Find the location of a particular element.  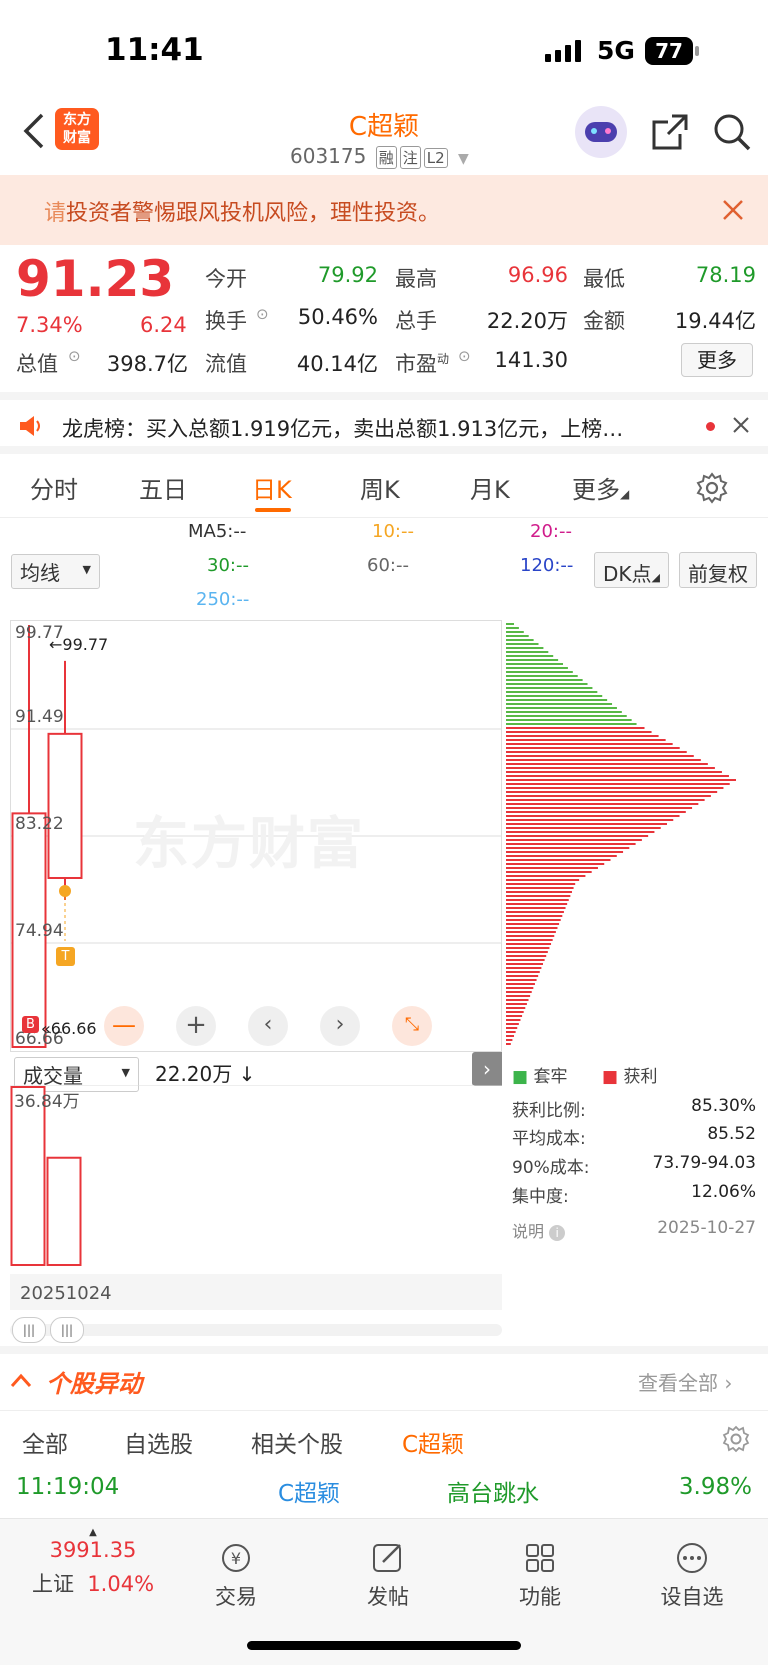

open-label: 今开 is located at coordinates (226, 279).